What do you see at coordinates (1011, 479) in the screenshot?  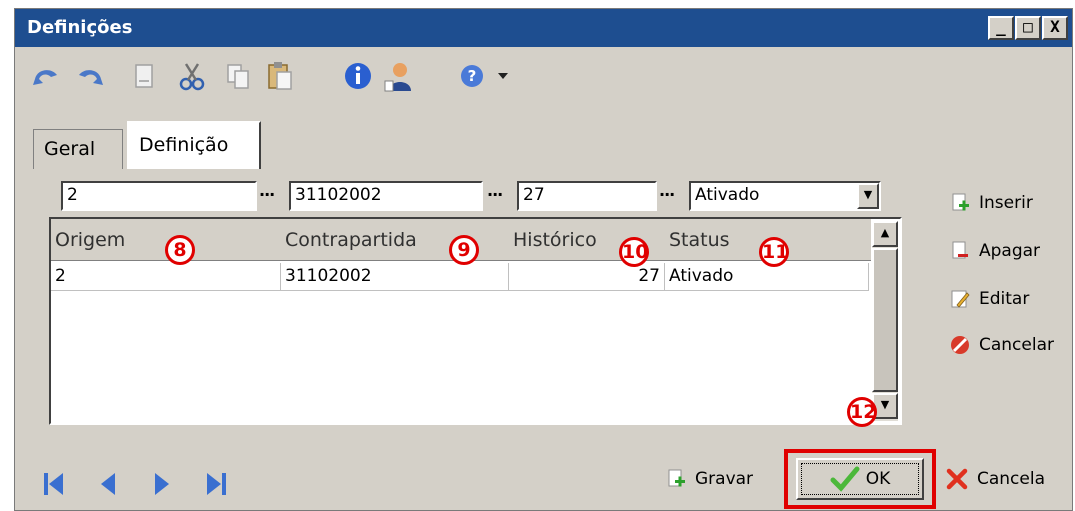 I see `cancela-label: Cancela` at bounding box center [1011, 479].